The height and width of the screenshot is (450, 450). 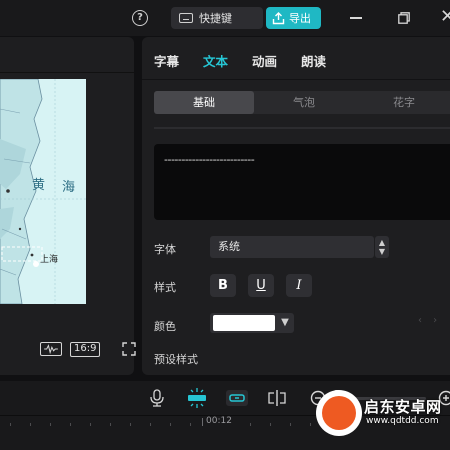 I want to click on underline-button: U, so click(x=261, y=285).